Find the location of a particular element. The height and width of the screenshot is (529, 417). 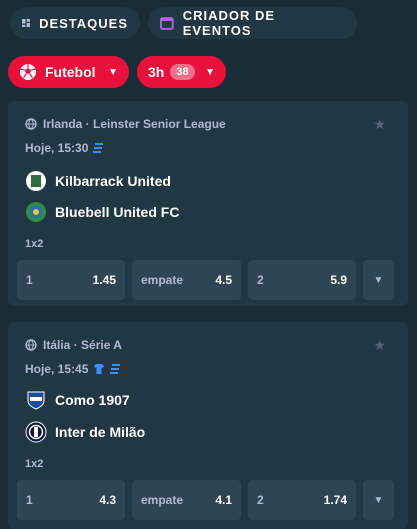

odd-value: 1.74 is located at coordinates (335, 500).